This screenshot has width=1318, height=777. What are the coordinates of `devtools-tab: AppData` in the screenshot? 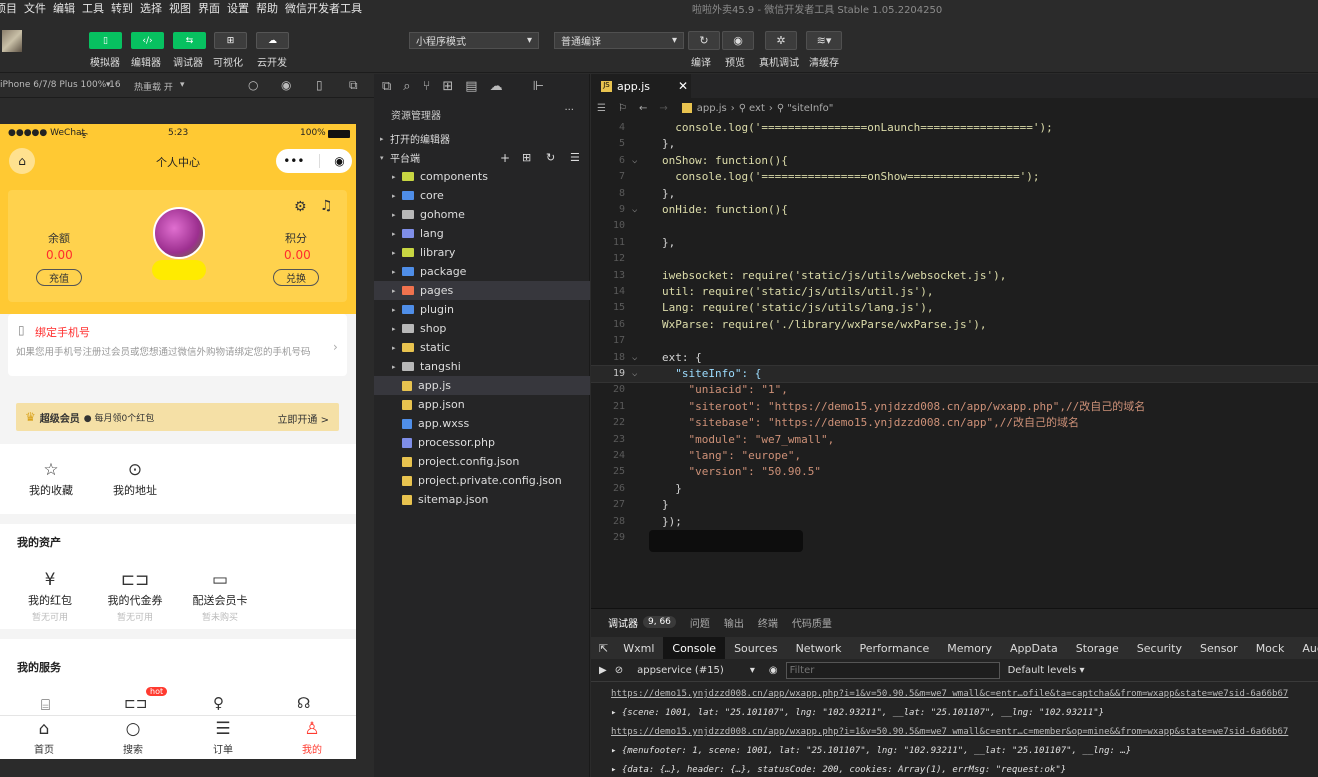 It's located at (1034, 648).